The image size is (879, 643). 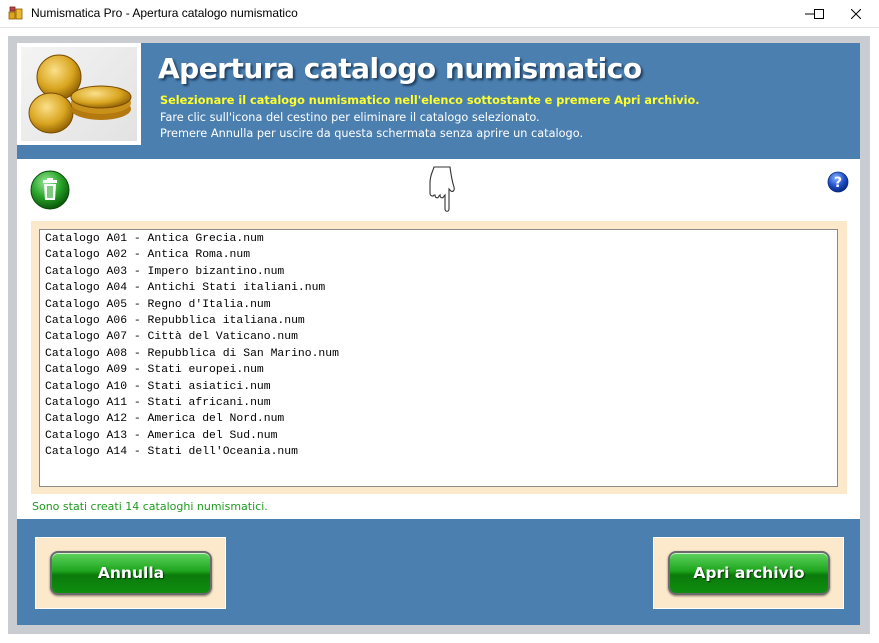 What do you see at coordinates (438, 305) in the screenshot?
I see `list-item: Catalogo A05 - Regno d'Italia.num` at bounding box center [438, 305].